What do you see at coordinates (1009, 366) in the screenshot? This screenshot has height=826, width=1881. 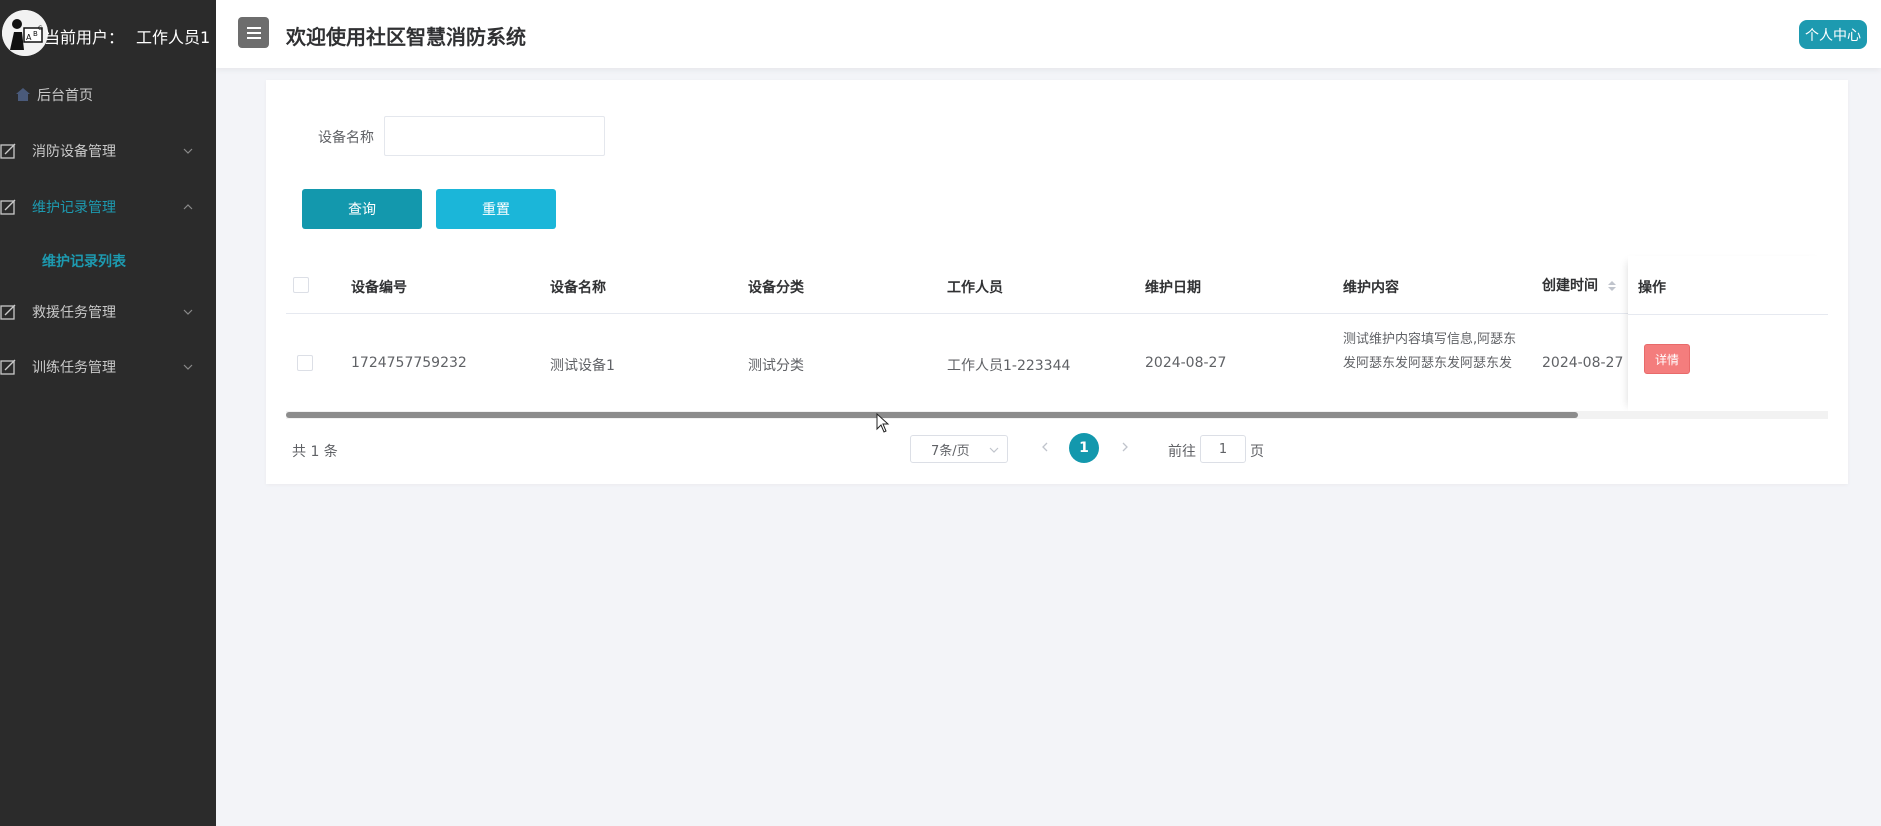 I see `cell-worker: 工作人员1-223344` at bounding box center [1009, 366].